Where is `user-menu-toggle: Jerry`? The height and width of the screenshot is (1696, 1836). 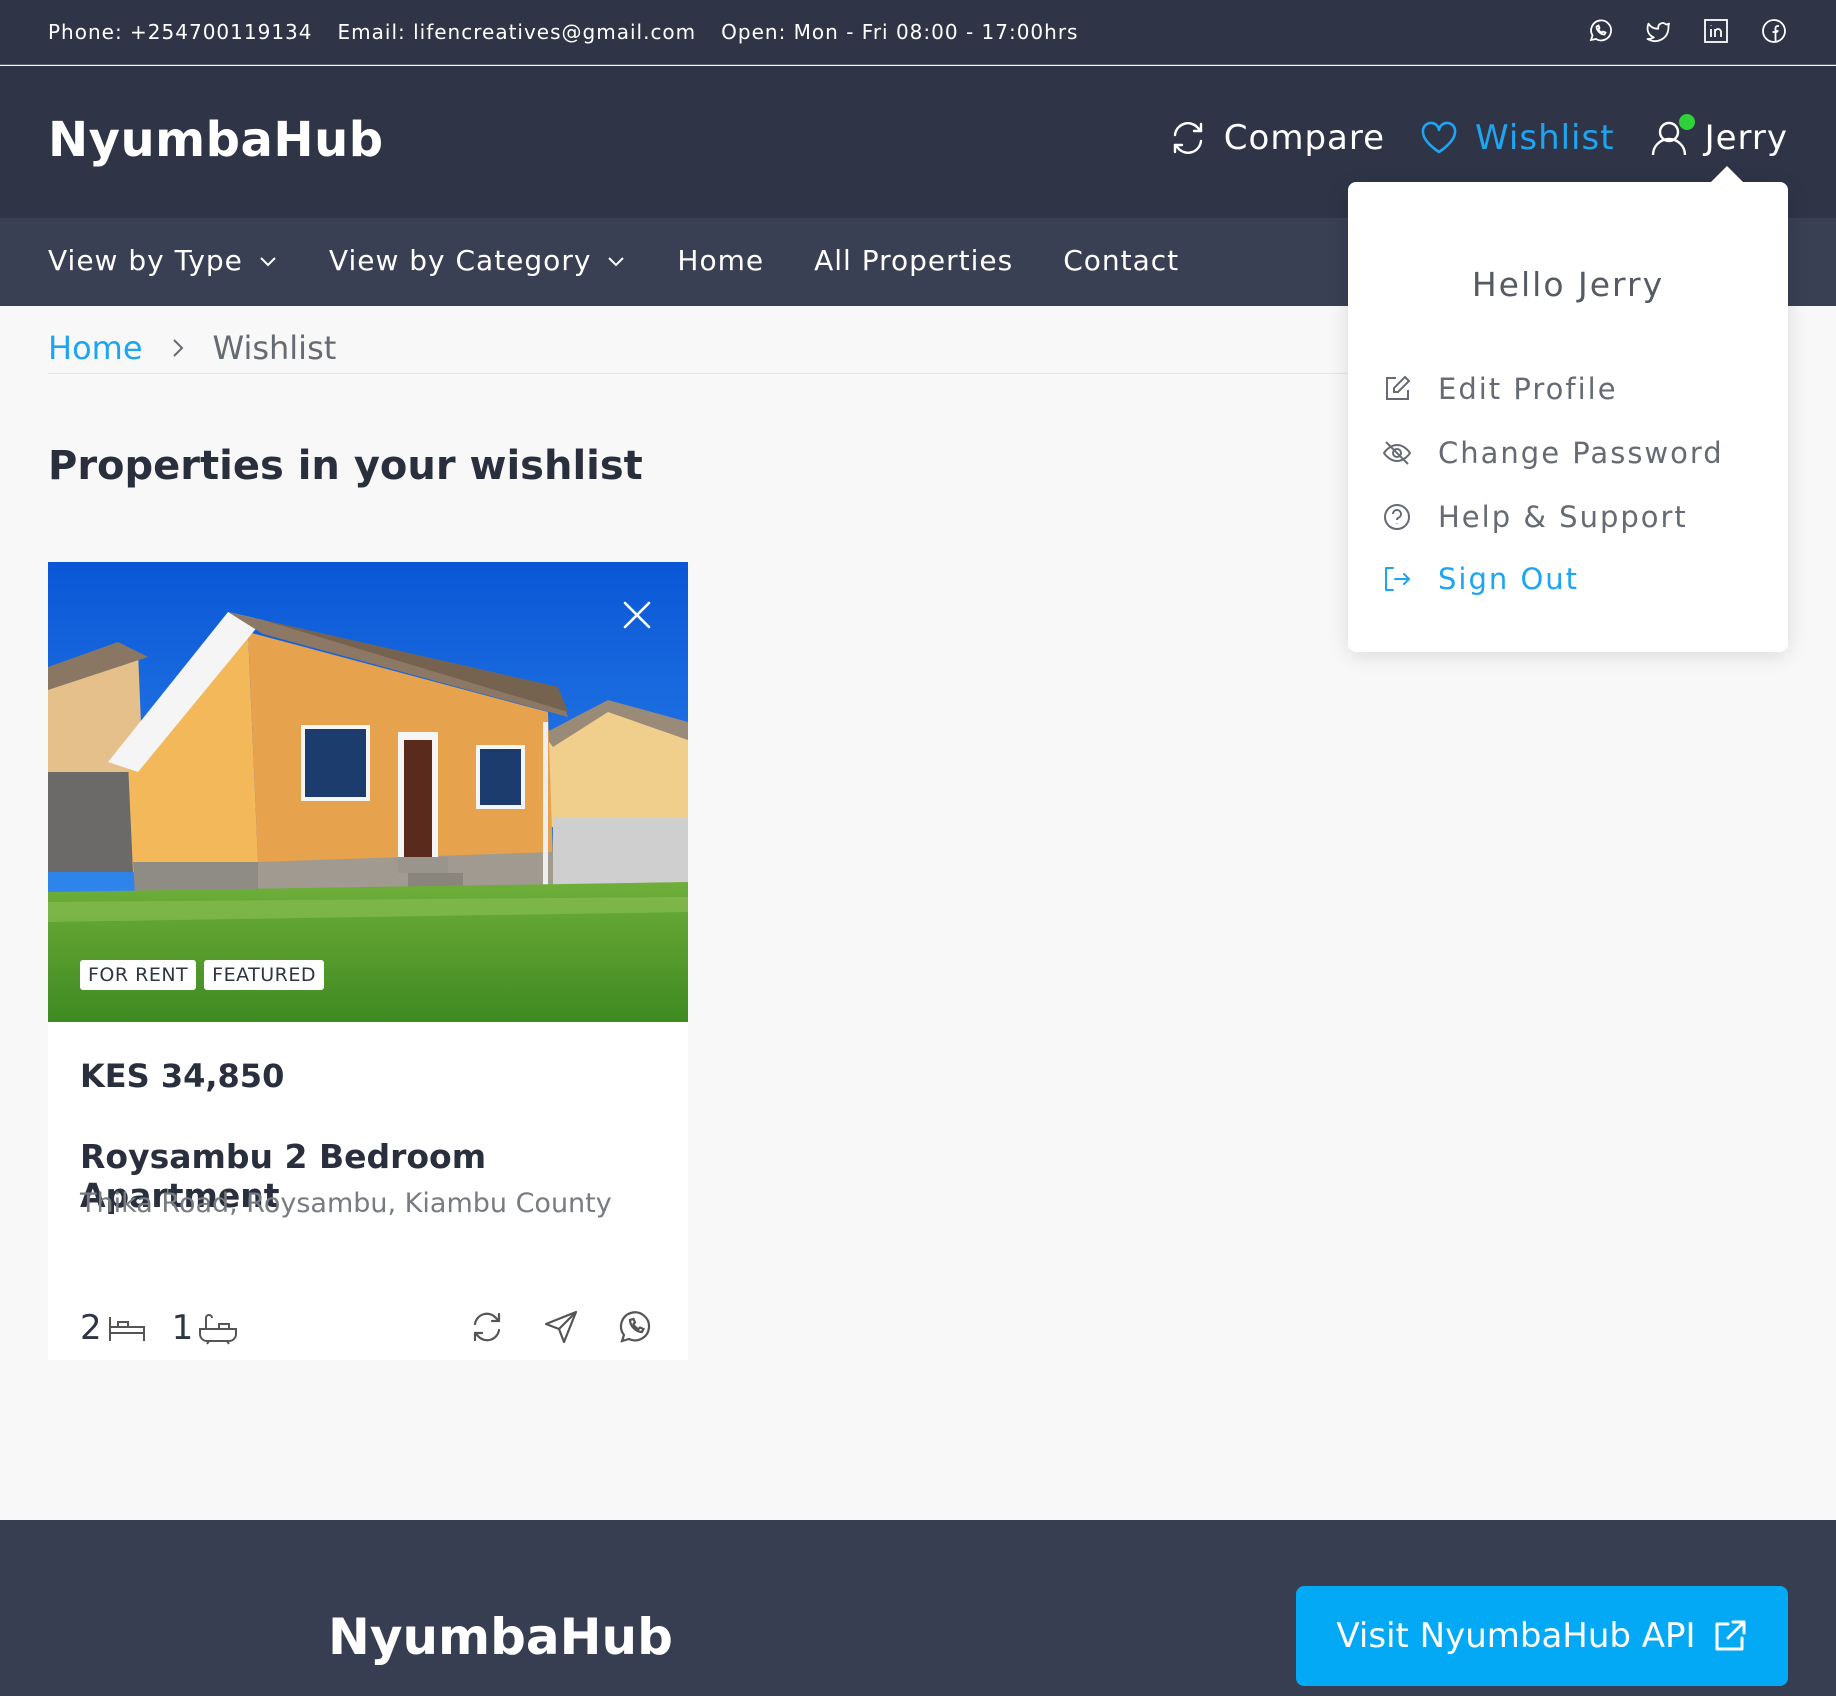
user-menu-toggle: Jerry is located at coordinates (1718, 136).